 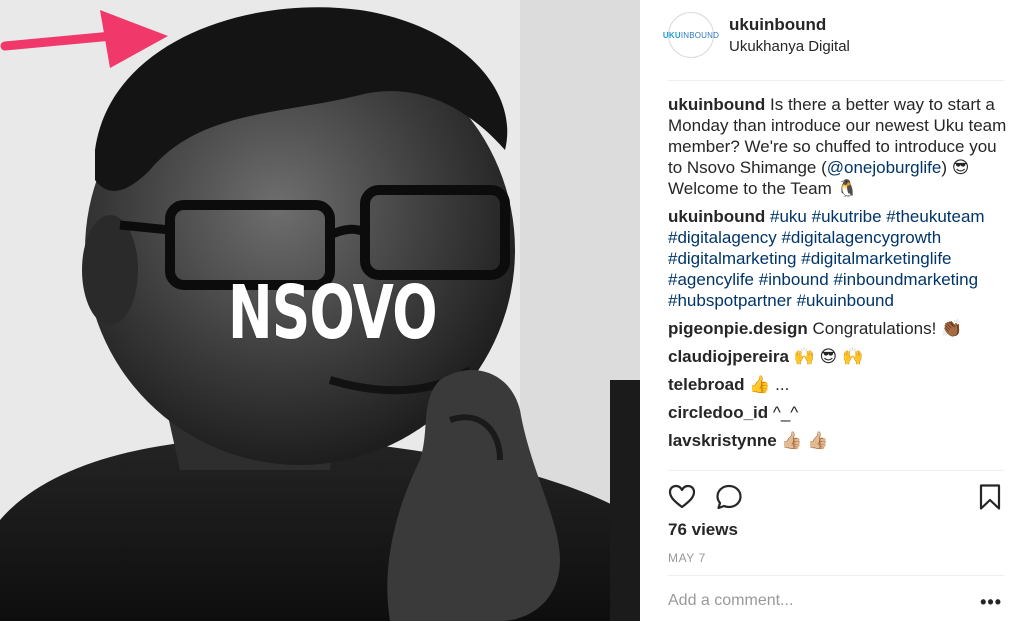 What do you see at coordinates (718, 412) in the screenshot?
I see `comment-username: circledoo_id` at bounding box center [718, 412].